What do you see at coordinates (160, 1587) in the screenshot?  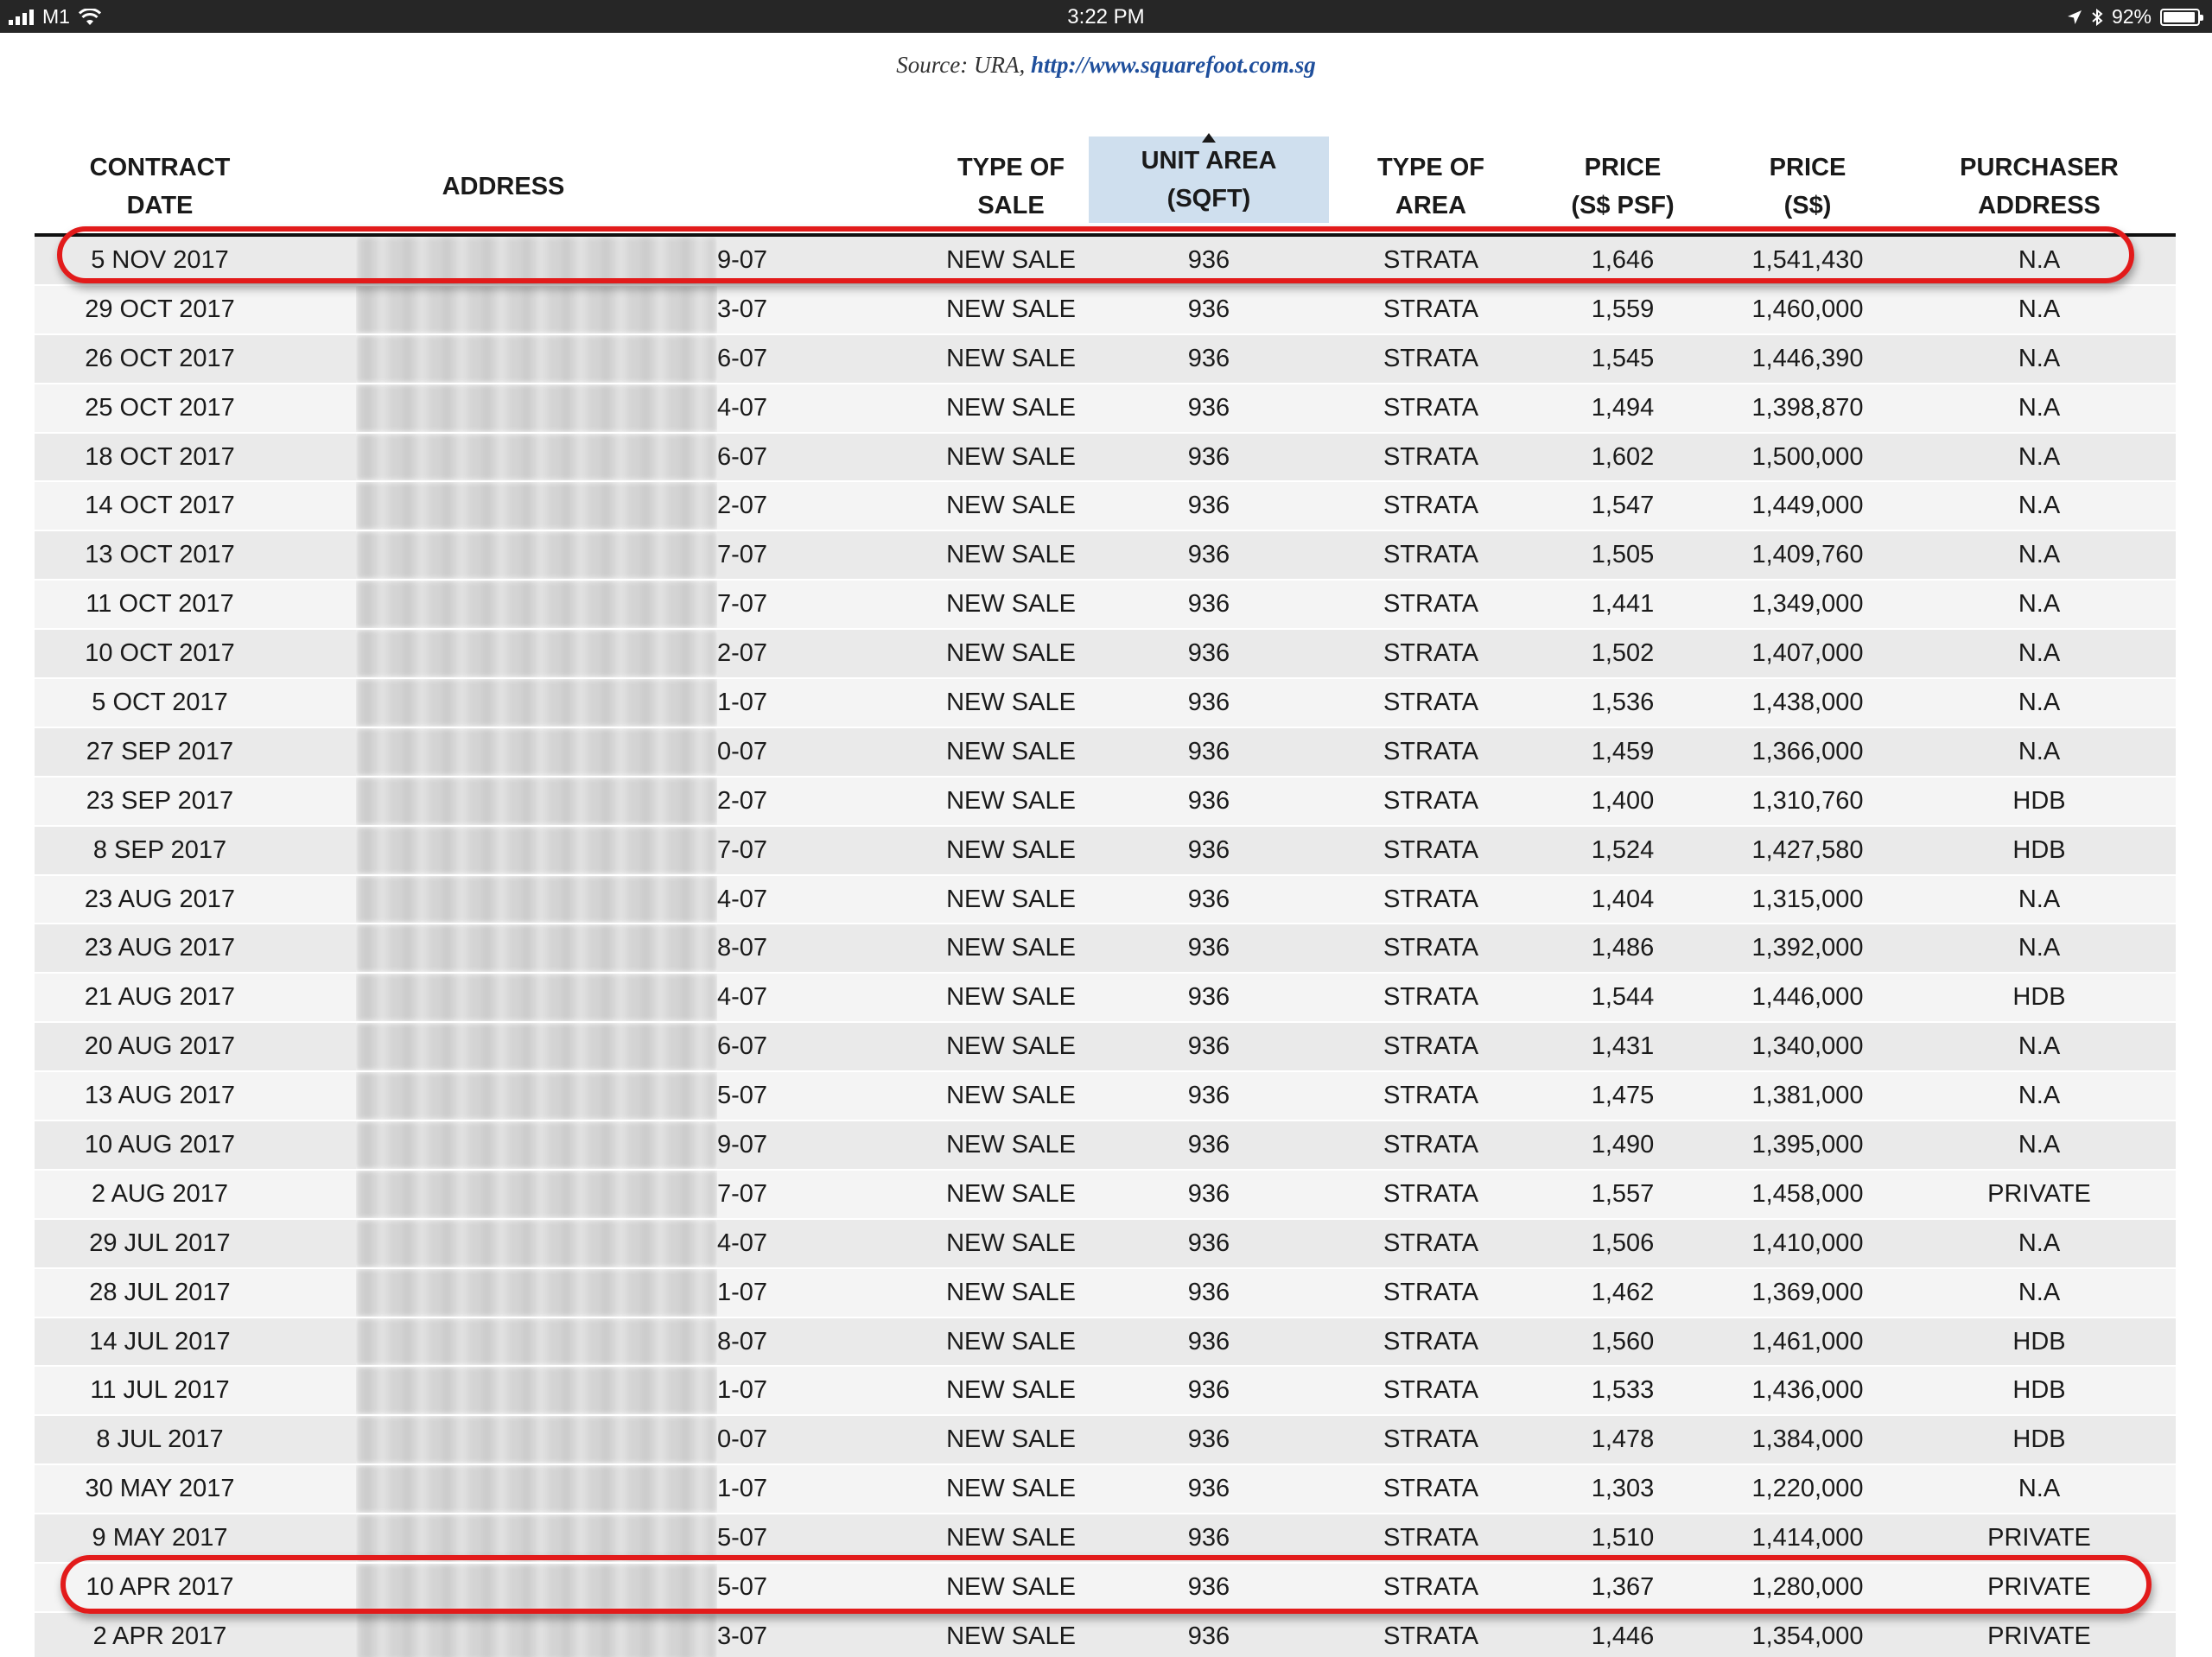 I see `cell-date: 10 APR 2017` at bounding box center [160, 1587].